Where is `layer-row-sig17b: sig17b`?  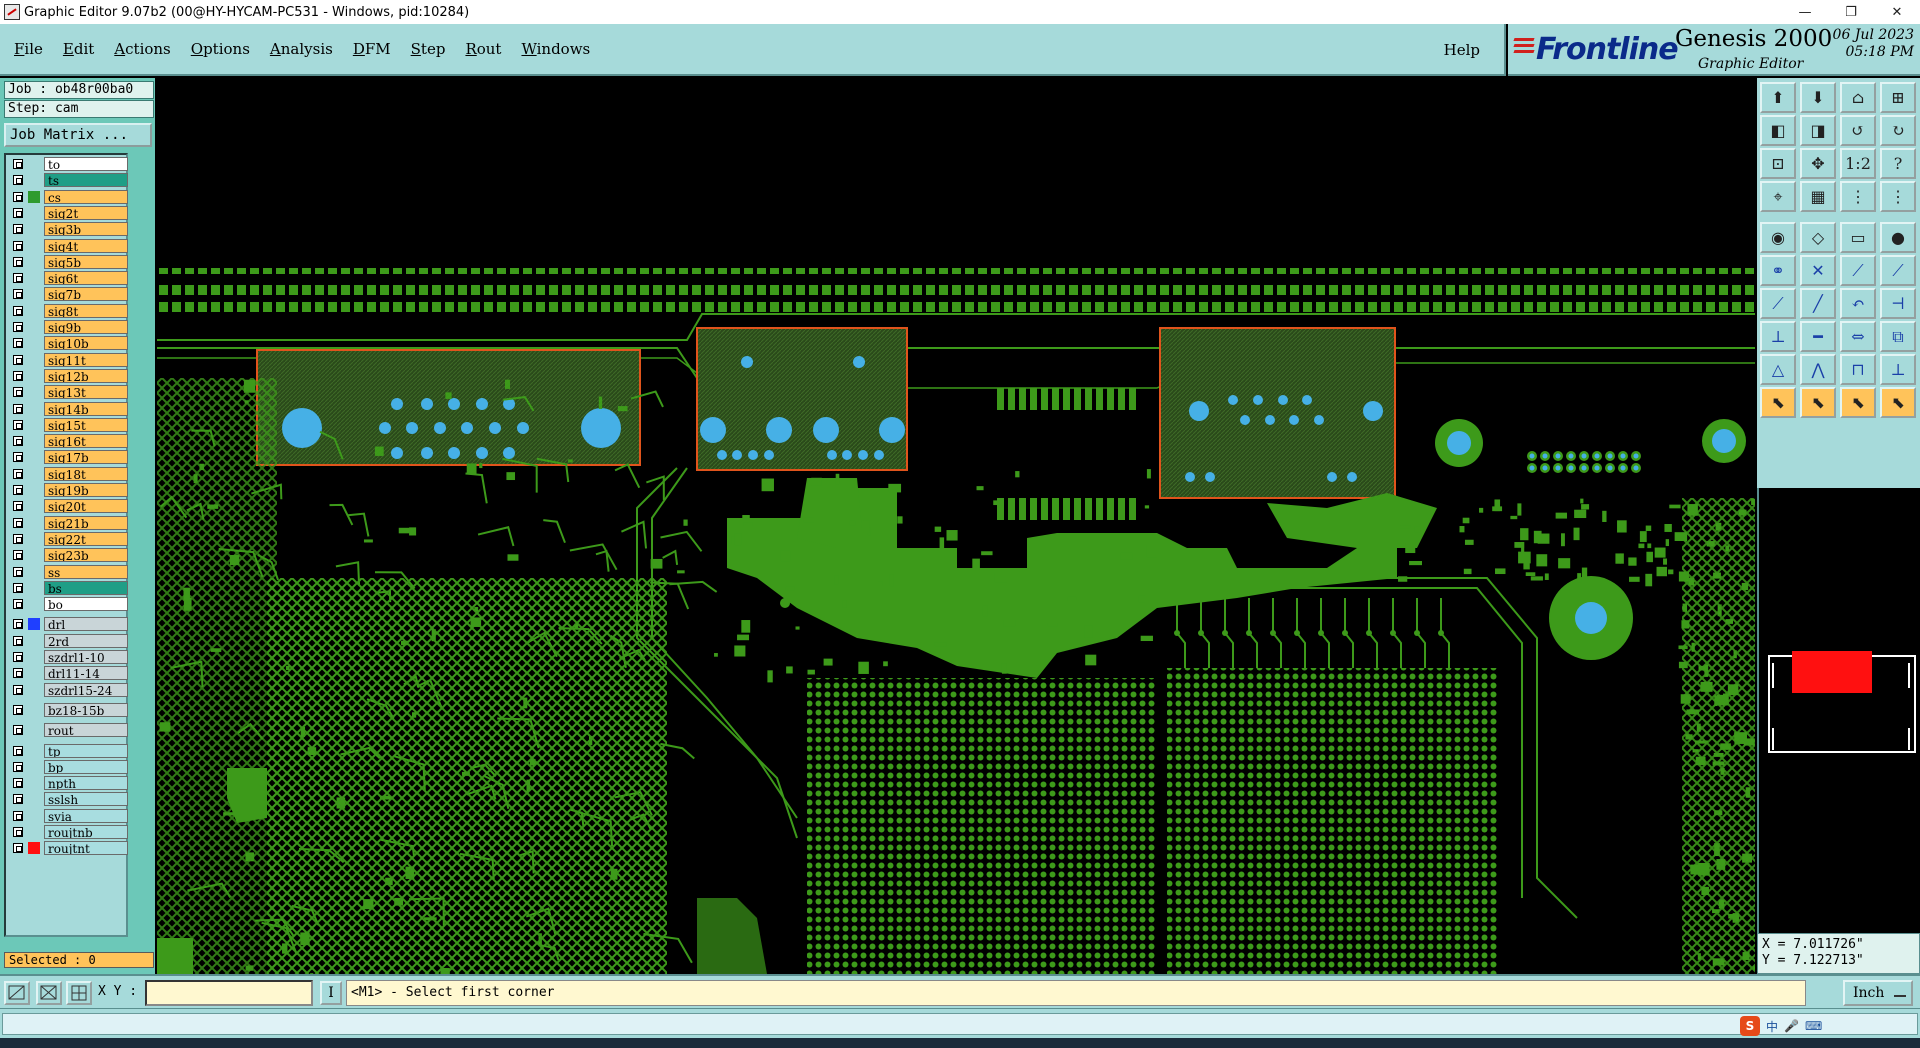
layer-row-sig17b: sig17b is located at coordinates (68, 457).